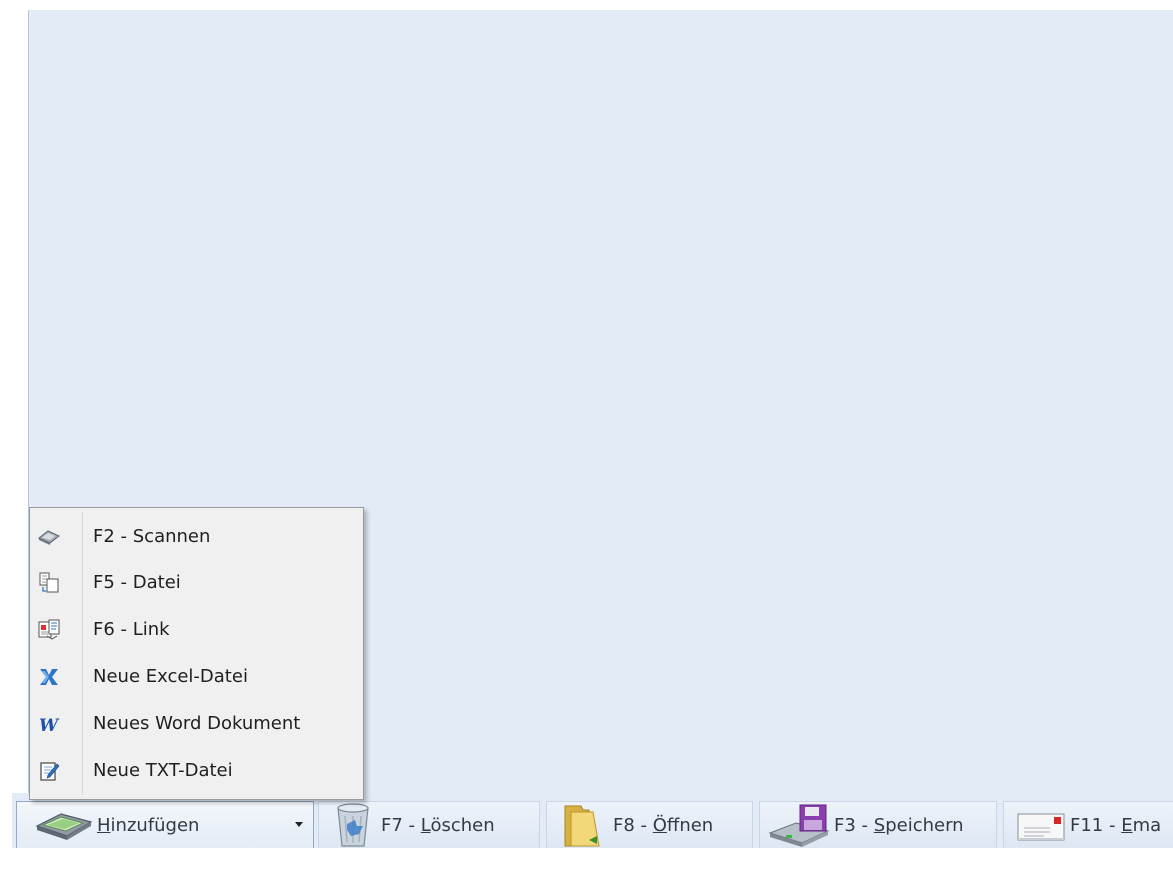 The height and width of the screenshot is (873, 1173). I want to click on menu-item-label: F6 - Link, so click(131, 629).